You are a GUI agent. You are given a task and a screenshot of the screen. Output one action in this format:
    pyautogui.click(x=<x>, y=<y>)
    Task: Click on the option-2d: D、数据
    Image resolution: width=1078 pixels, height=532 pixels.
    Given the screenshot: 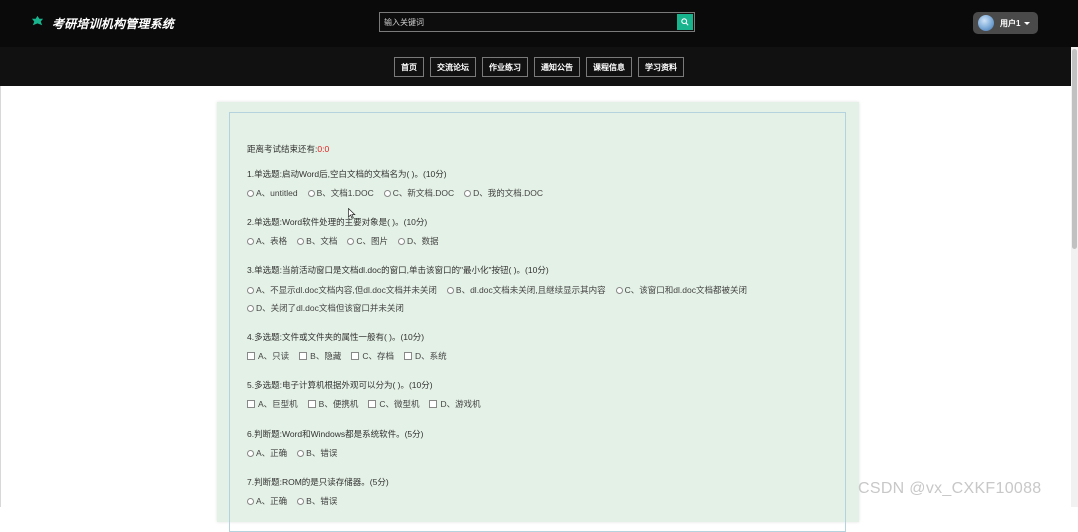 What is the action you would take?
    pyautogui.click(x=418, y=241)
    